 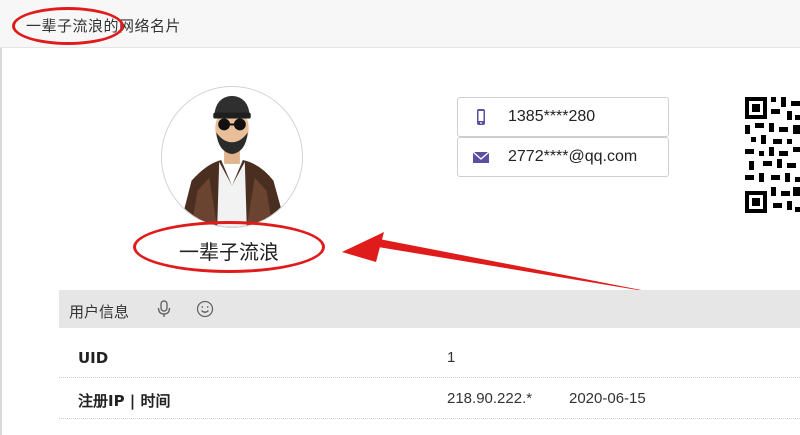 What do you see at coordinates (68, 26) in the screenshot?
I see `annotation-circle-title` at bounding box center [68, 26].